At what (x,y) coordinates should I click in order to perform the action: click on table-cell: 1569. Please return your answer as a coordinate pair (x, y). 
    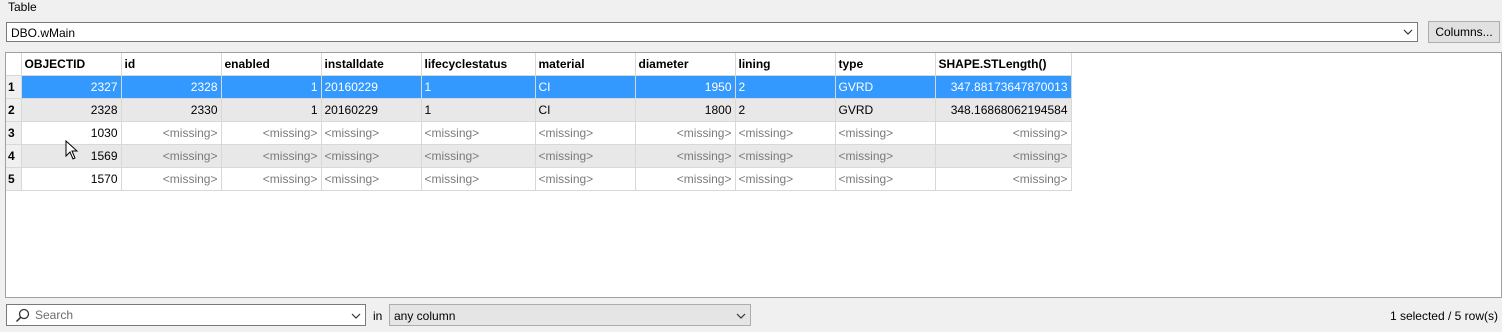
    Looking at the image, I should click on (71, 156).